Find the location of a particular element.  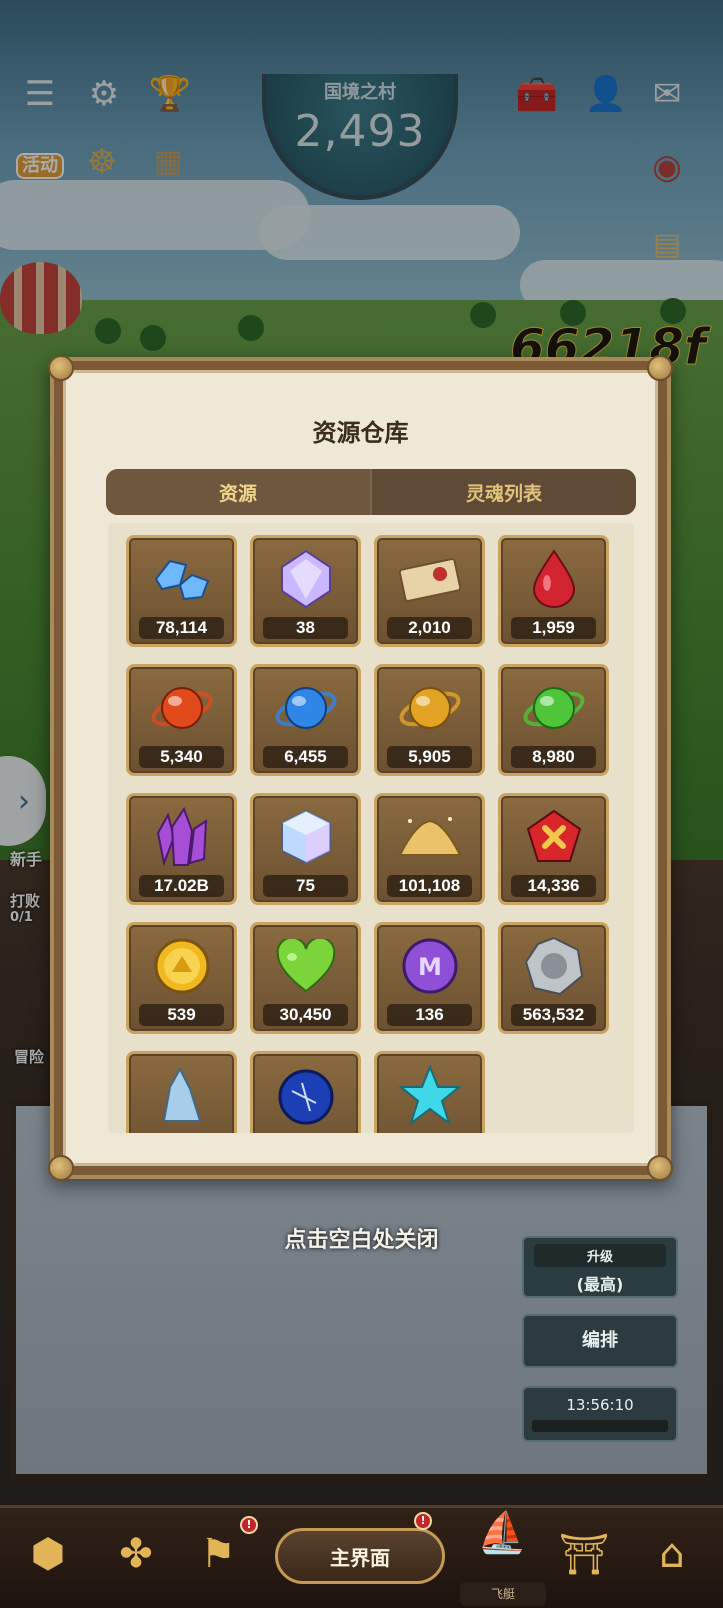

resource-count: 2,010 is located at coordinates (429, 628).